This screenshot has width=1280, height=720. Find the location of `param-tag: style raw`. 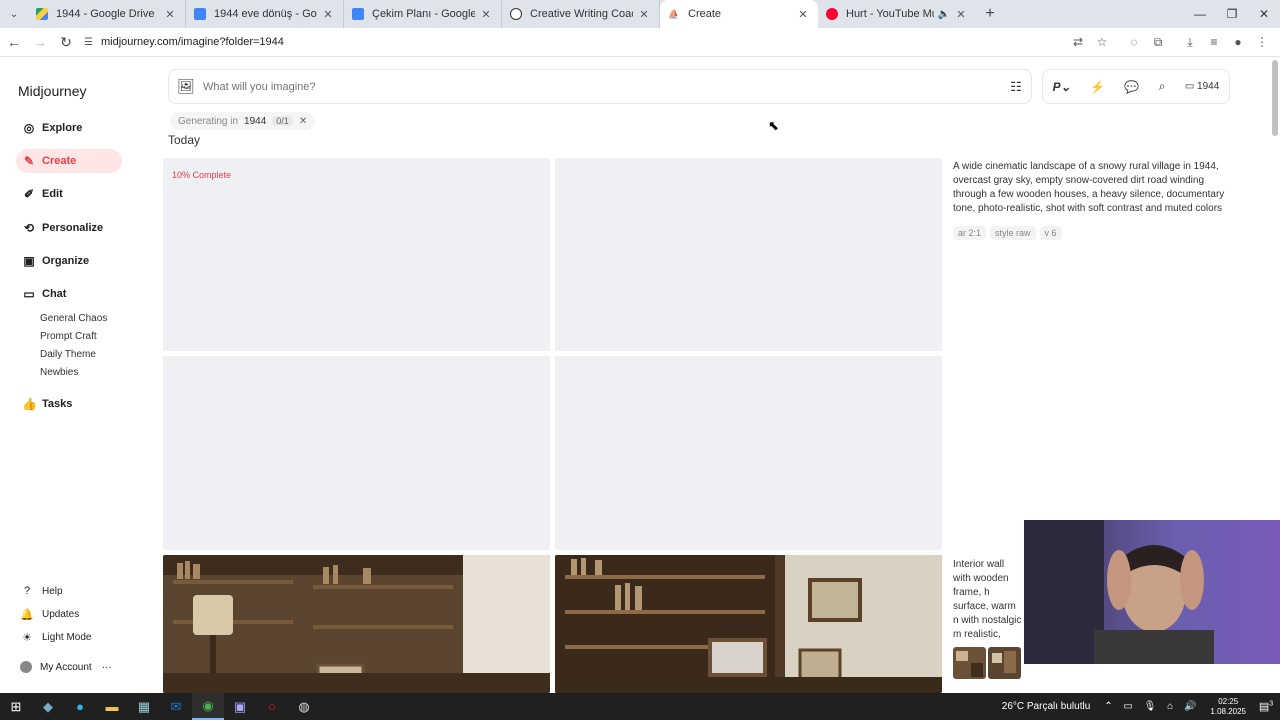

param-tag: style raw is located at coordinates (1013, 233).